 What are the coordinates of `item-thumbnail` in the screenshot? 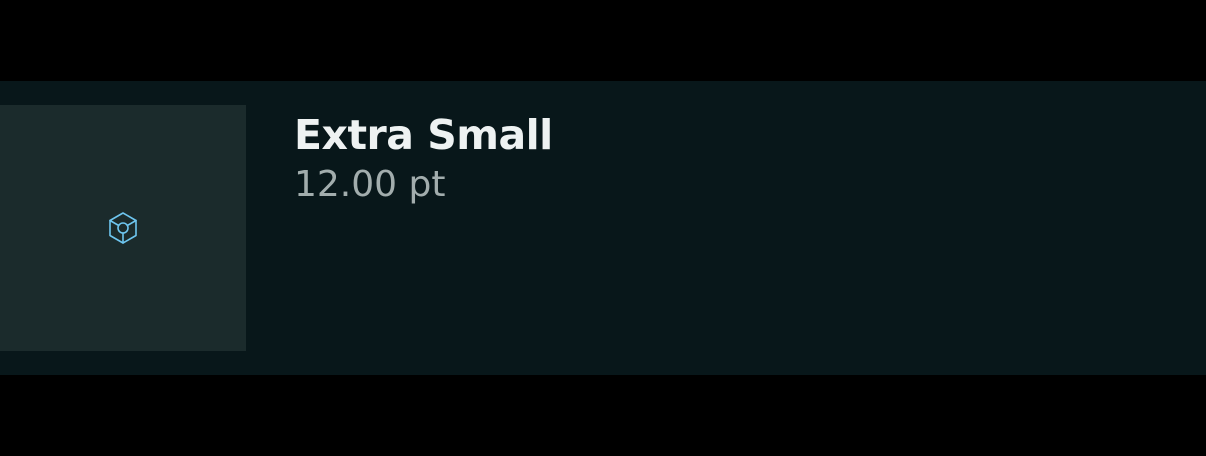 It's located at (123, 228).